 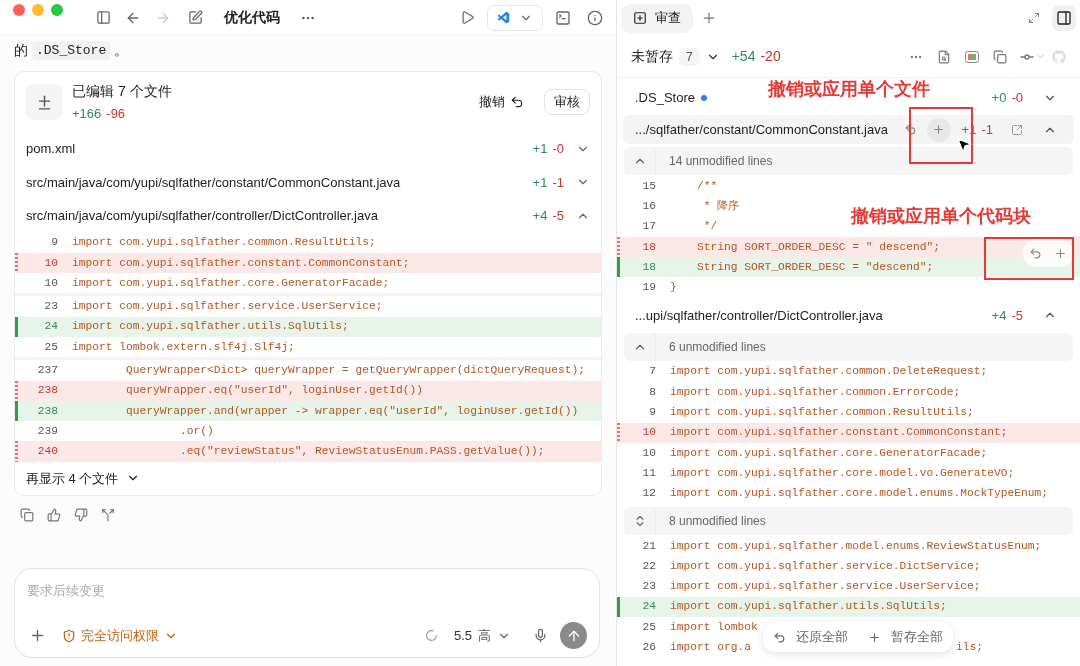 What do you see at coordinates (120, 635) in the screenshot?
I see `access-dropdown: 完全访问权限` at bounding box center [120, 635].